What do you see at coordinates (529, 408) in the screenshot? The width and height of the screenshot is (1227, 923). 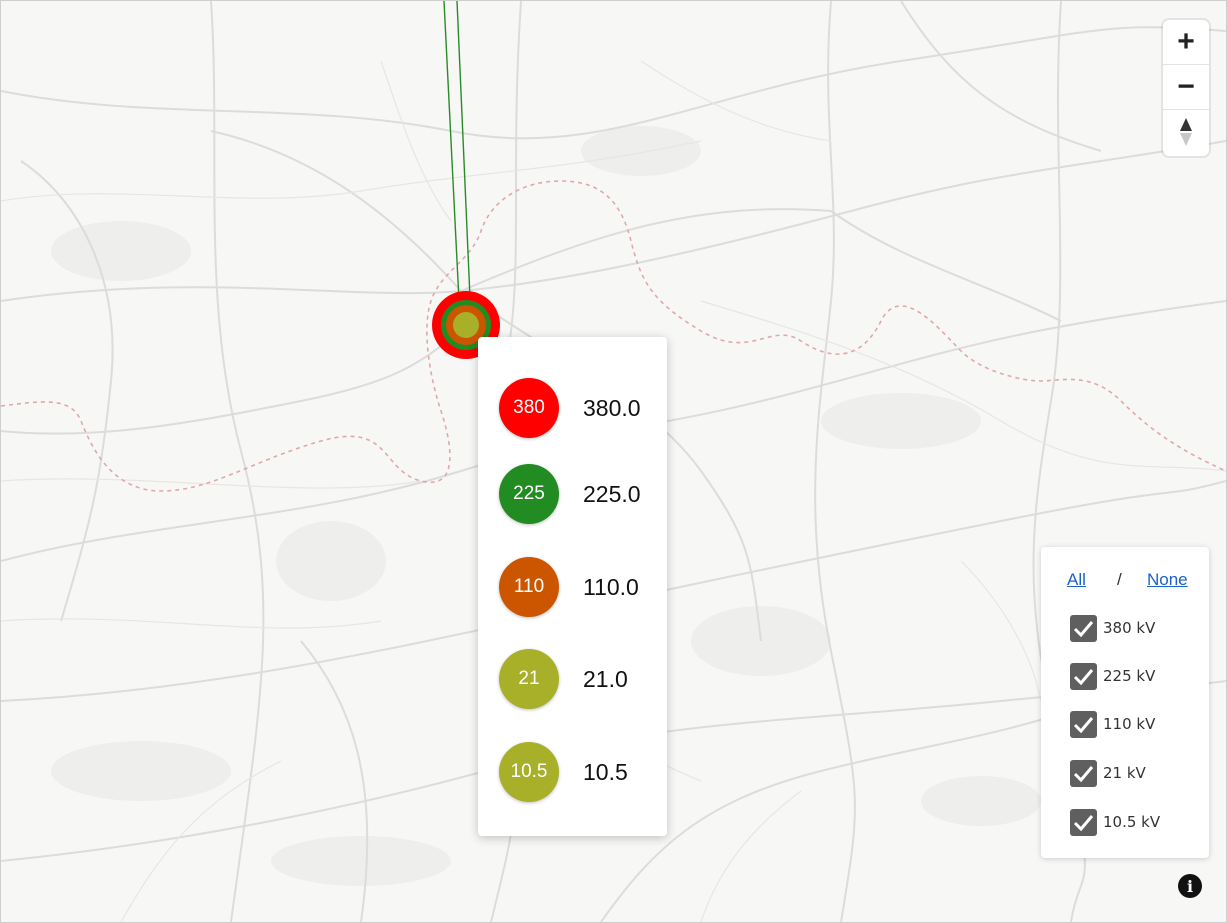 I see `voltage-badge: 380` at bounding box center [529, 408].